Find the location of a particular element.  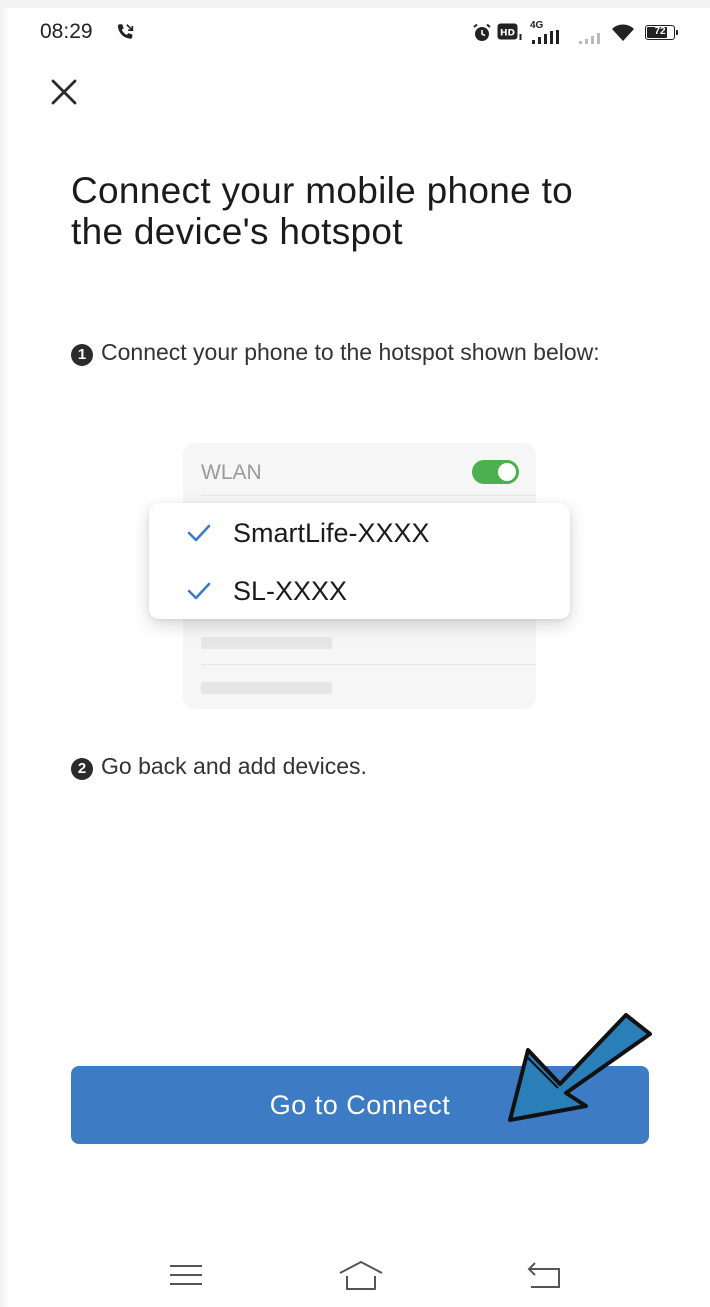

signal-icon is located at coordinates (549, 39).